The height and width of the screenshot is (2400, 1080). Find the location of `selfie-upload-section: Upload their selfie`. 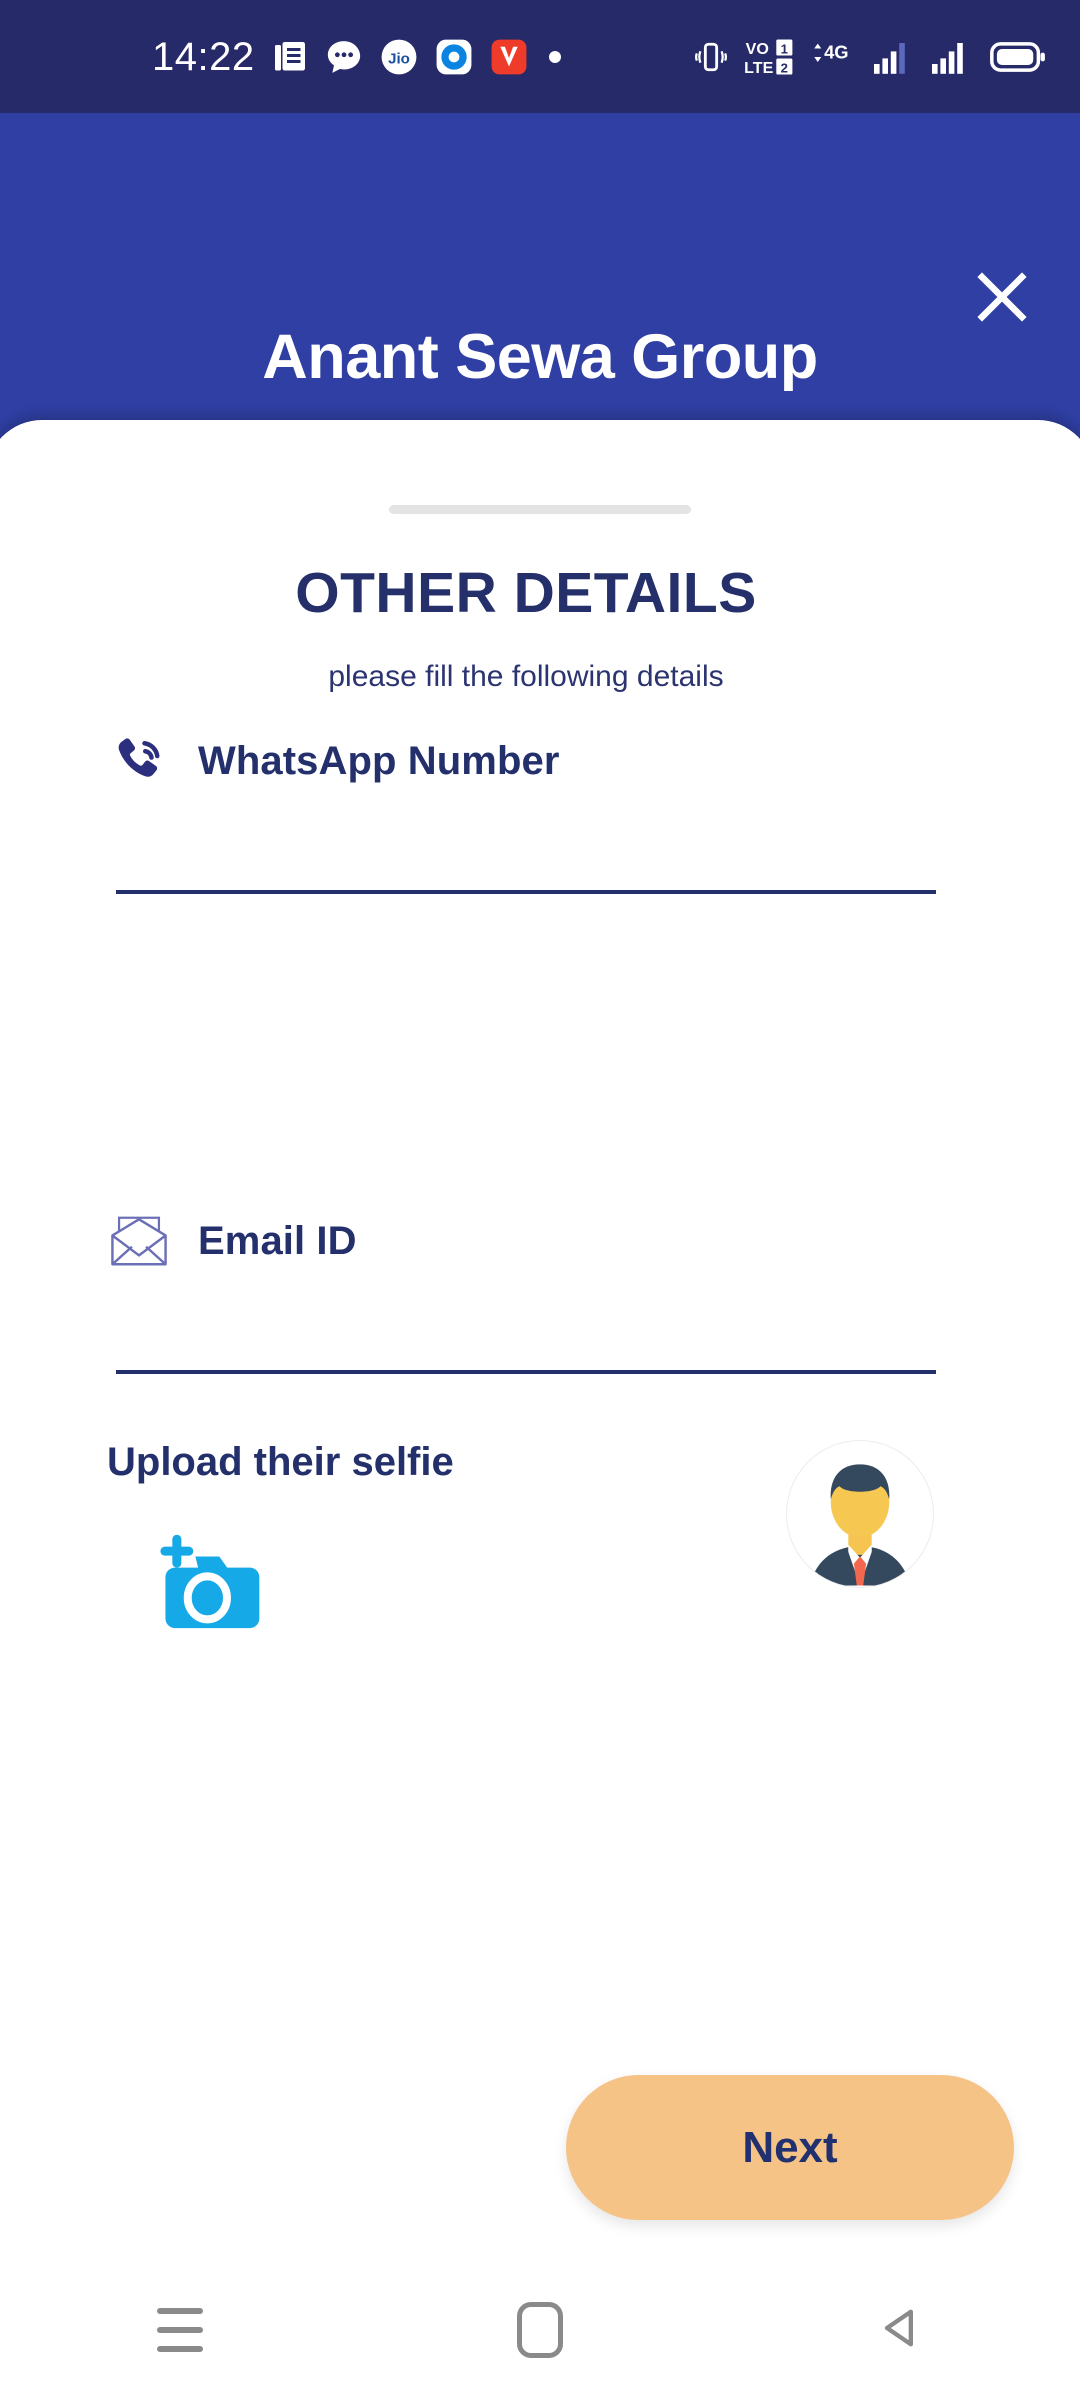

selfie-upload-section: Upload their selfie is located at coordinates (533, 1555).